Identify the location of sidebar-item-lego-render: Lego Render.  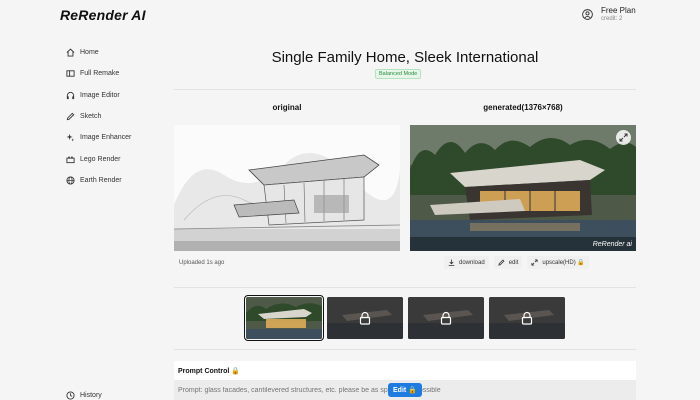
(121, 158).